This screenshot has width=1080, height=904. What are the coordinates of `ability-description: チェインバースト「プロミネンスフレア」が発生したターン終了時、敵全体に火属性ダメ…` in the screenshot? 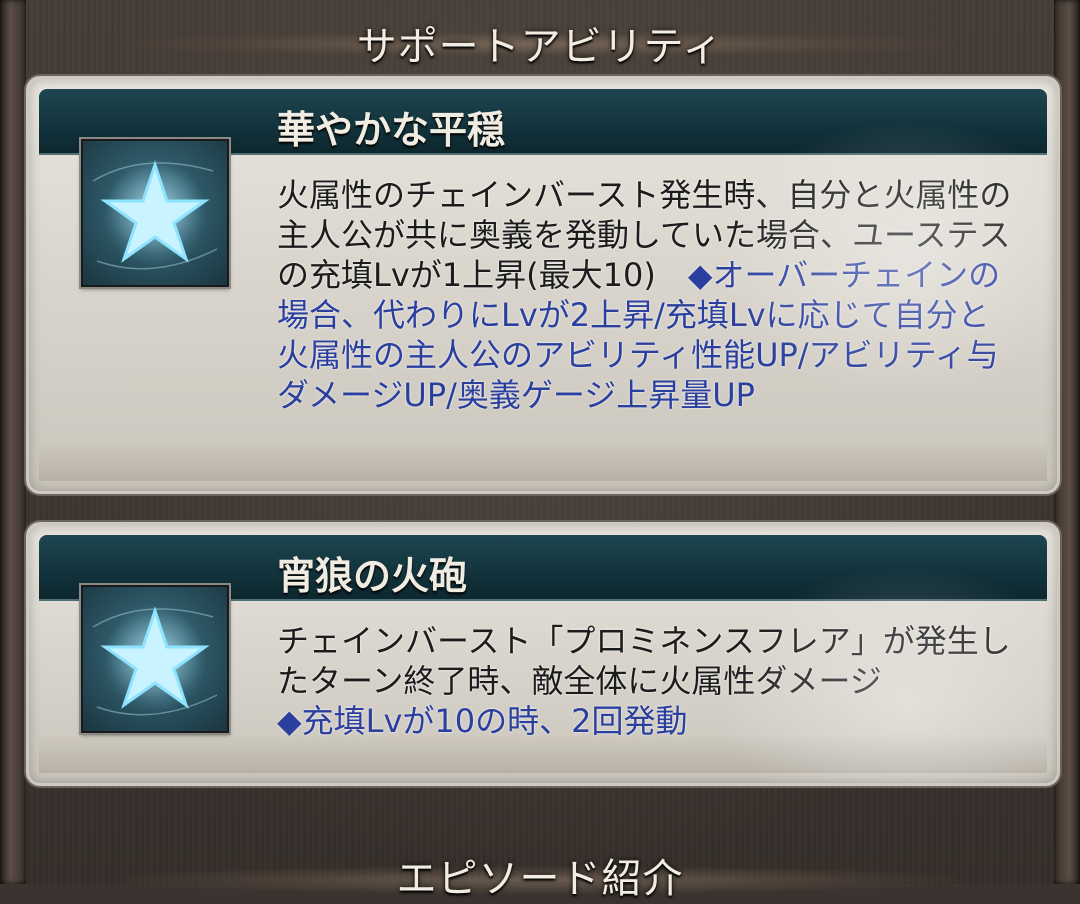 It's located at (647, 681).